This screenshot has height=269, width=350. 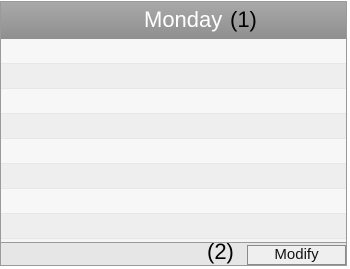 What do you see at coordinates (173, 252) in the screenshot?
I see `footer-bar: (2) Modify` at bounding box center [173, 252].